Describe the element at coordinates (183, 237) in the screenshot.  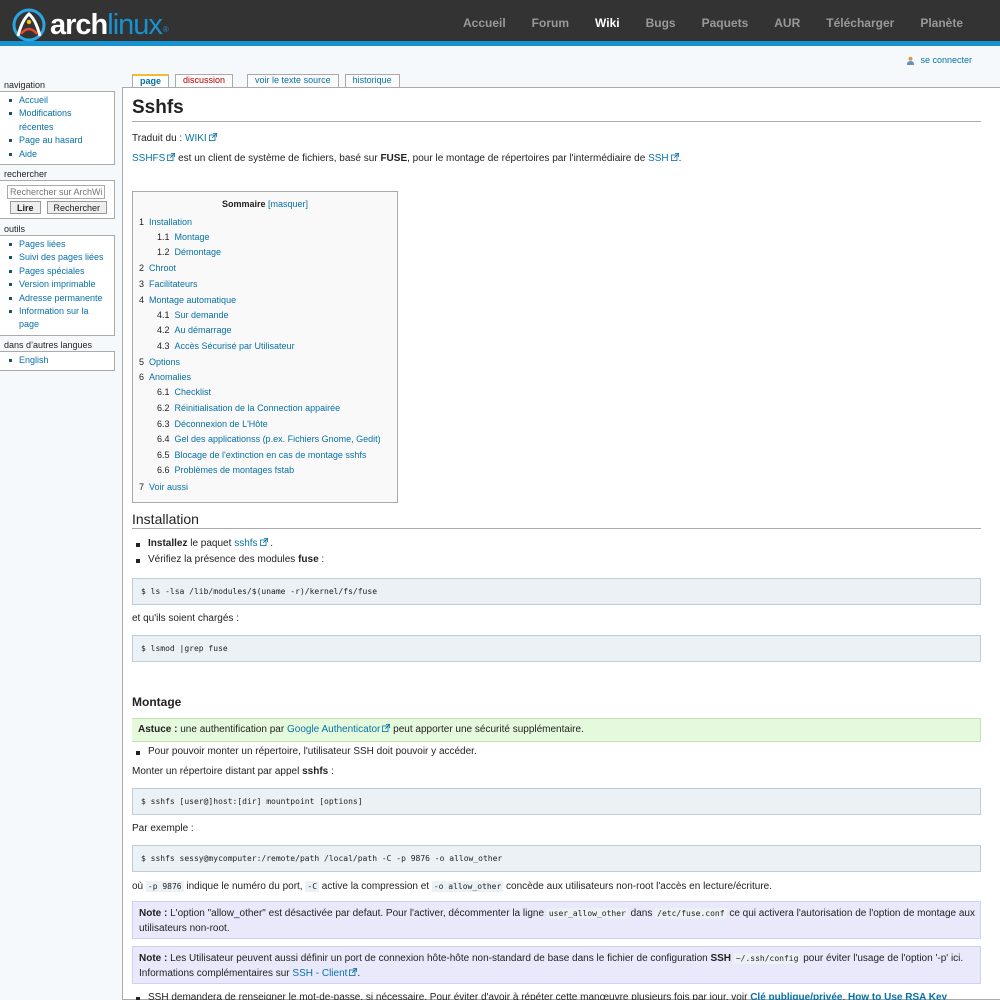
I see `toc-item: 1.1 Montage` at that location.